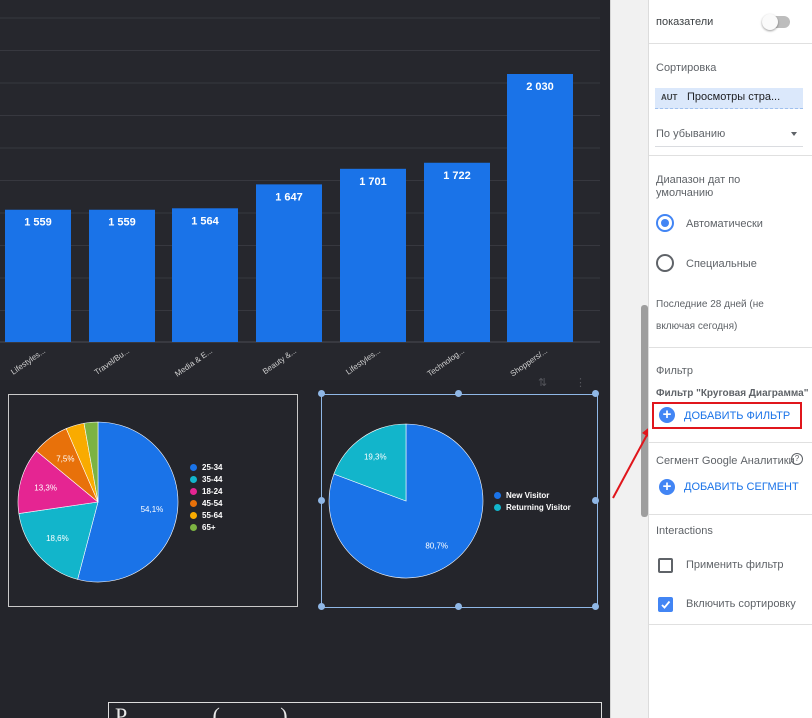  What do you see at coordinates (710, 315) in the screenshot?
I see `date-range-note: Последние 28 дней (не включая сегодня)` at bounding box center [710, 315].